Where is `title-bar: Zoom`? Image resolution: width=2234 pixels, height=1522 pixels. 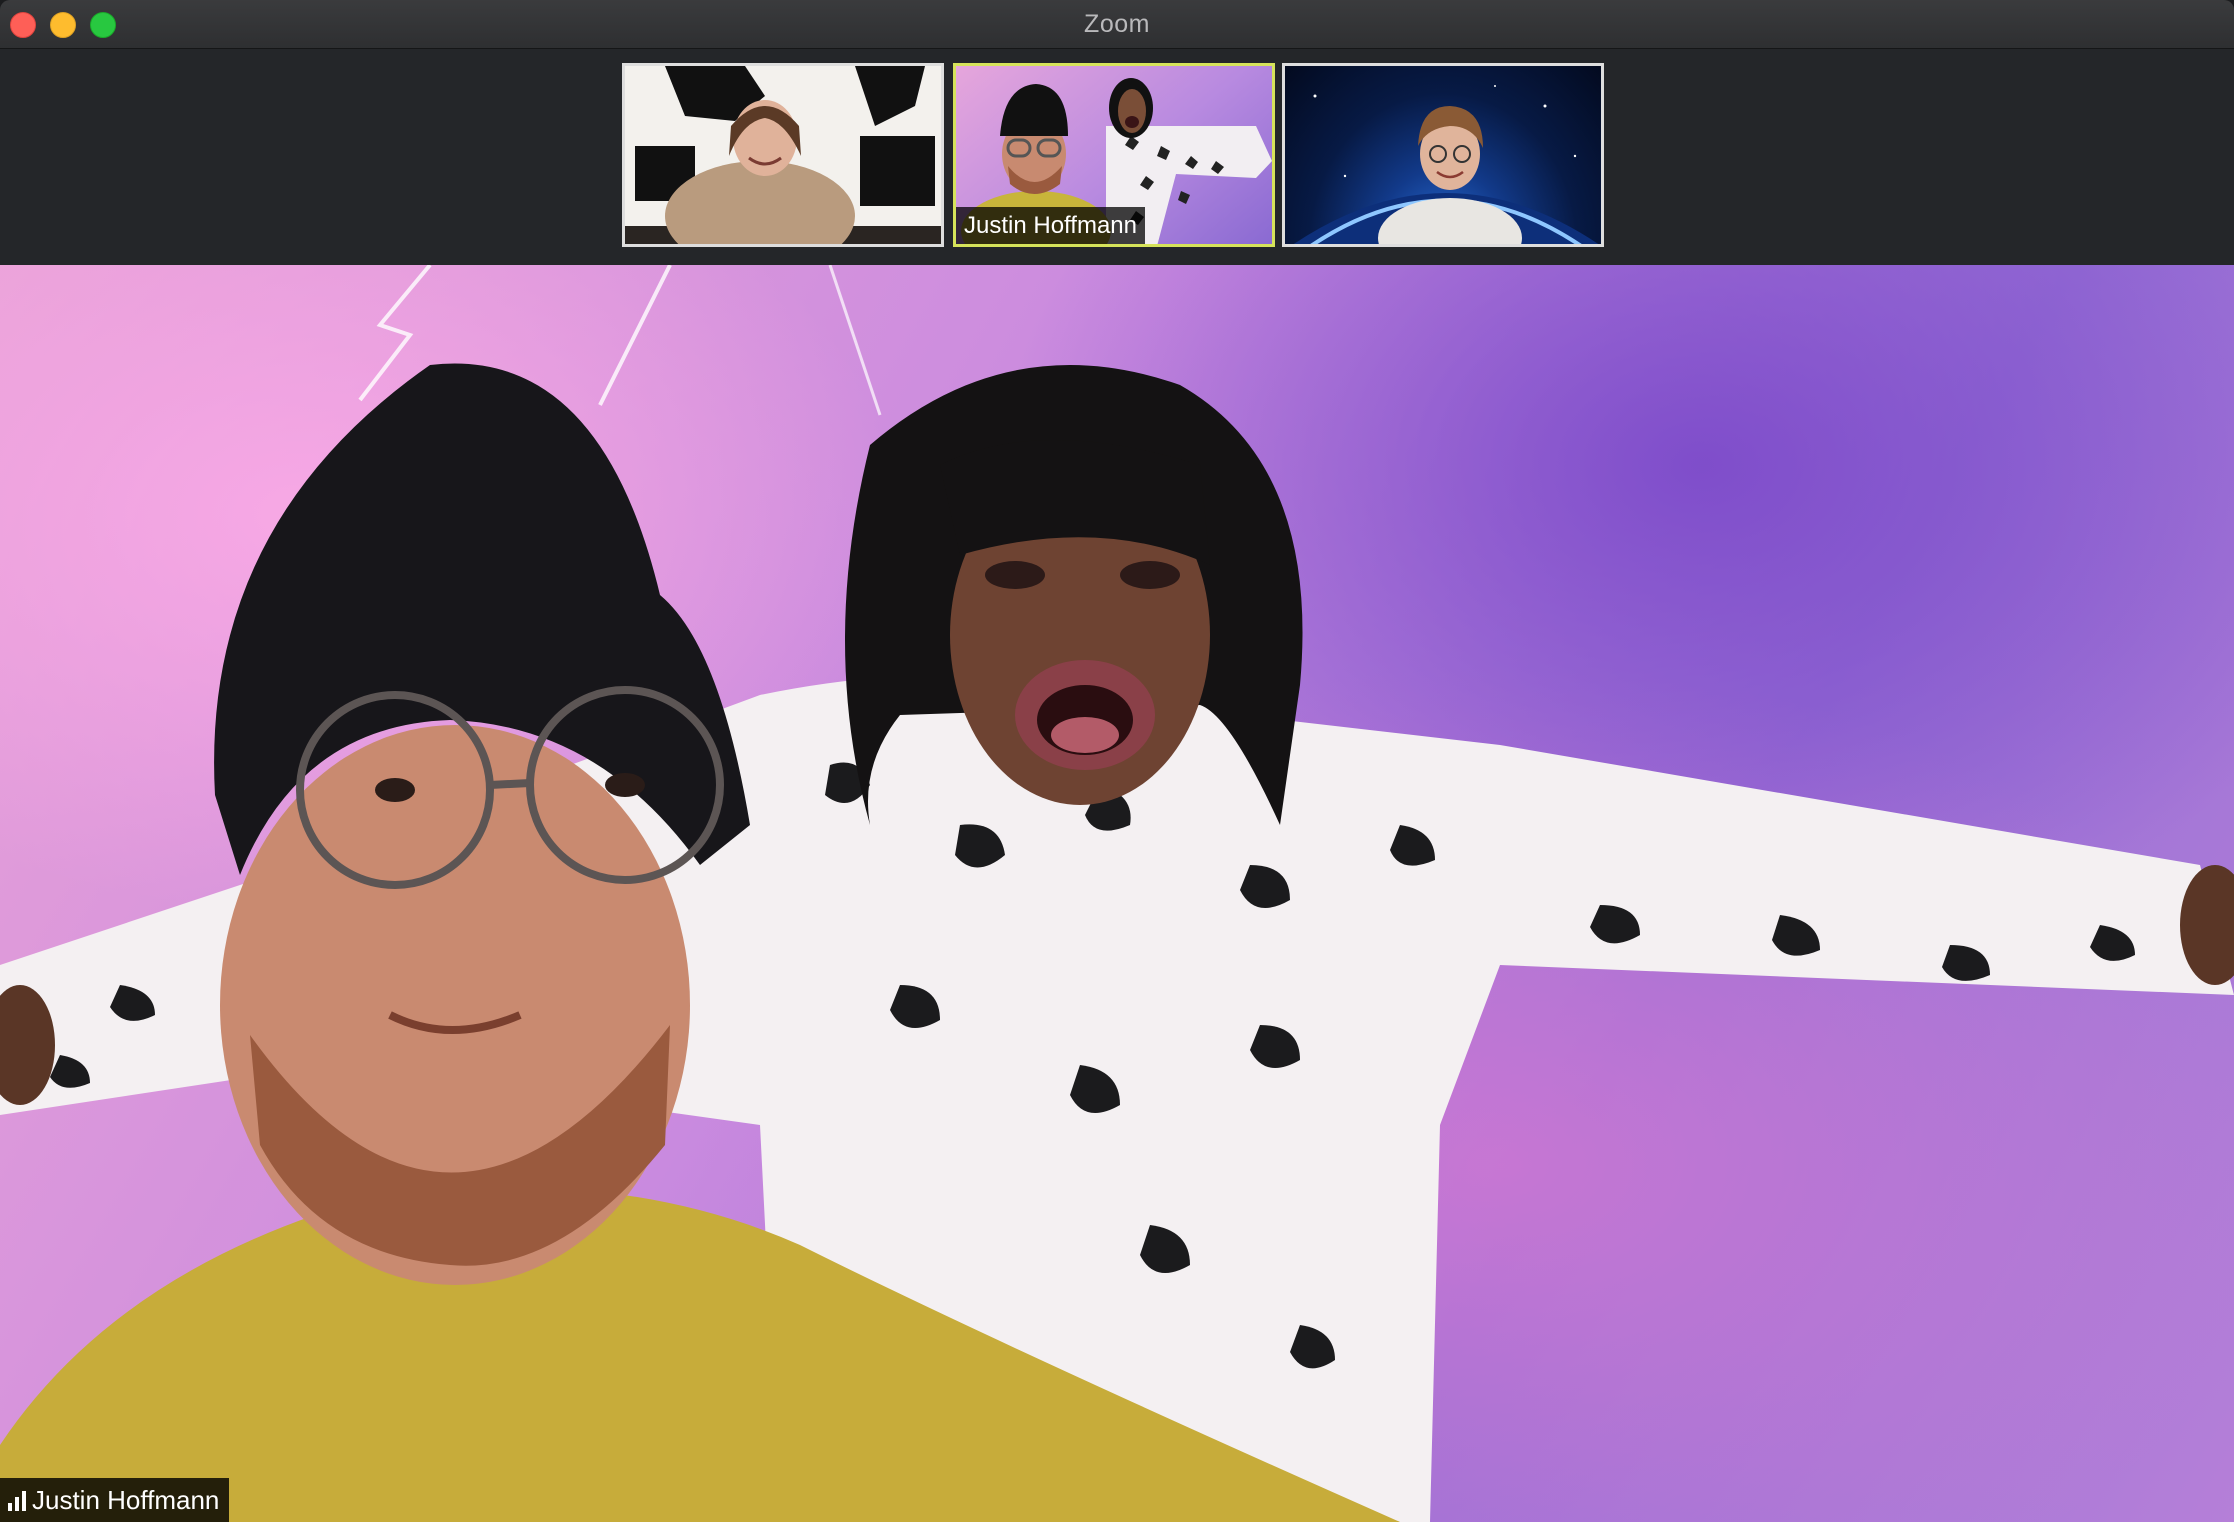 title-bar: Zoom is located at coordinates (1117, 24).